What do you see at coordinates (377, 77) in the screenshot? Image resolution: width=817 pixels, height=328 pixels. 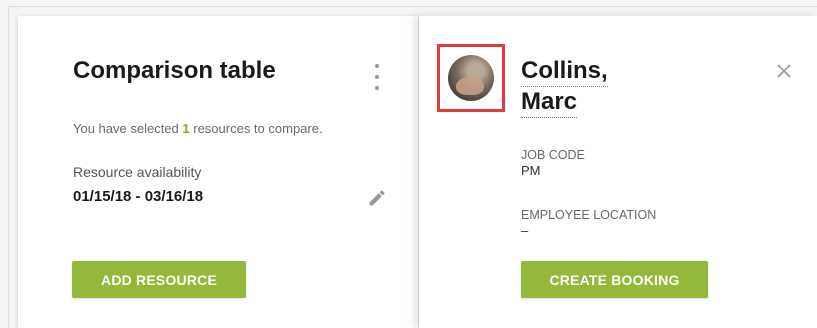 I see `kebab-menu-icon` at bounding box center [377, 77].